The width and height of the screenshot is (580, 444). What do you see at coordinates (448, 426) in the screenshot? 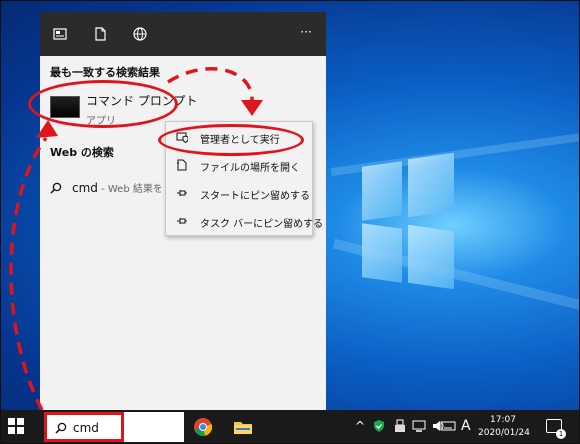
I see `keyboard-icon` at bounding box center [448, 426].